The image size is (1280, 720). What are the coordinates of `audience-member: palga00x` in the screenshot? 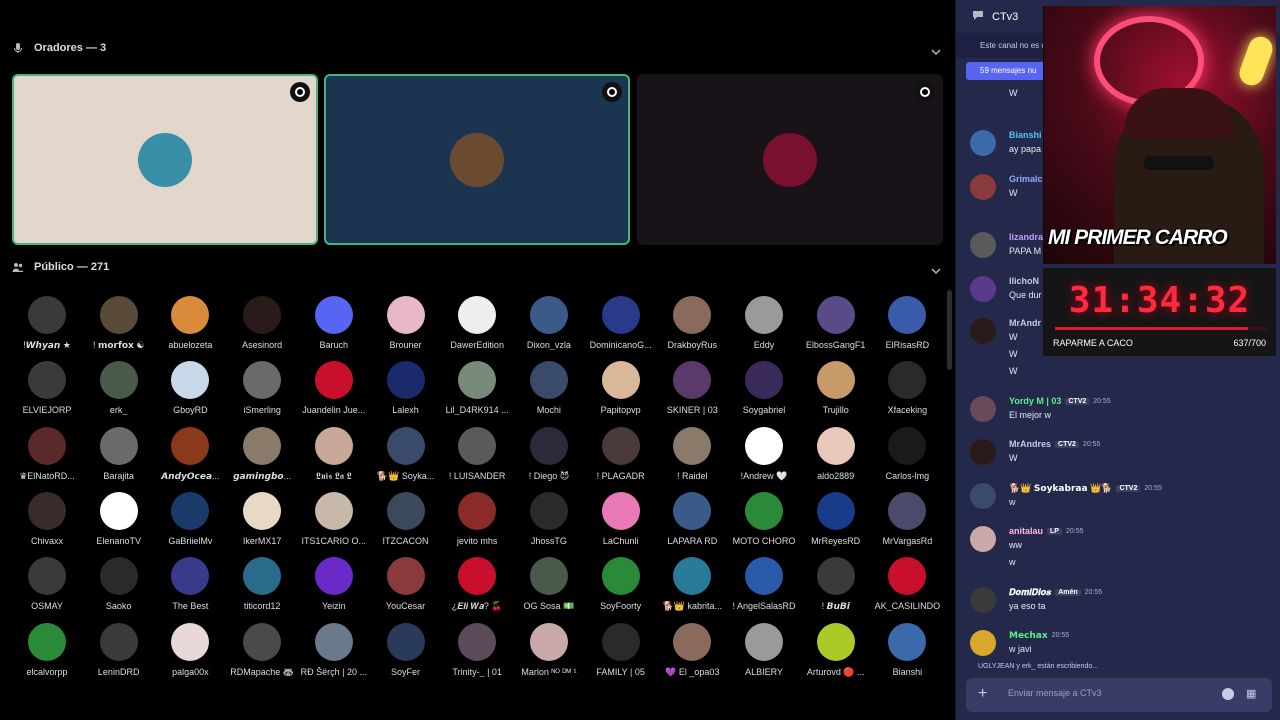 It's located at (190, 649).